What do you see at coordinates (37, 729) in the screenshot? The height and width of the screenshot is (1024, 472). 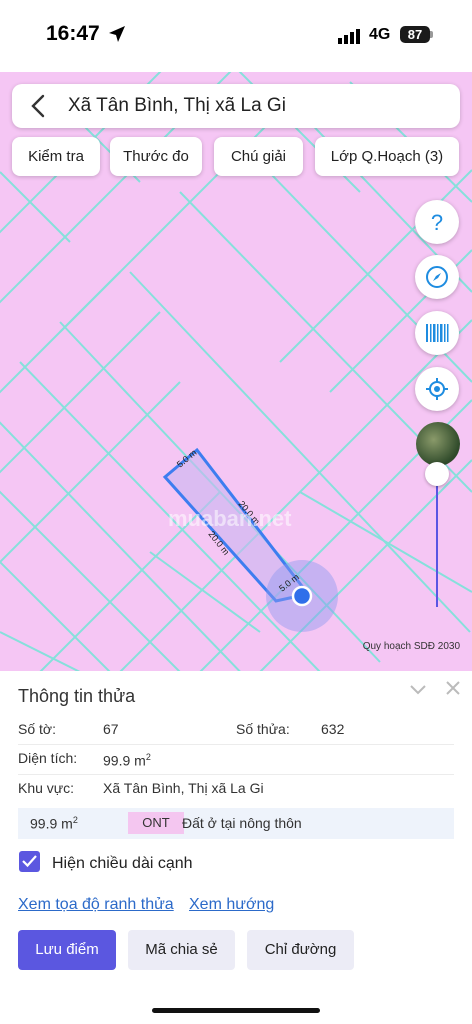 I see `so-to-label: Số tờ:` at bounding box center [37, 729].